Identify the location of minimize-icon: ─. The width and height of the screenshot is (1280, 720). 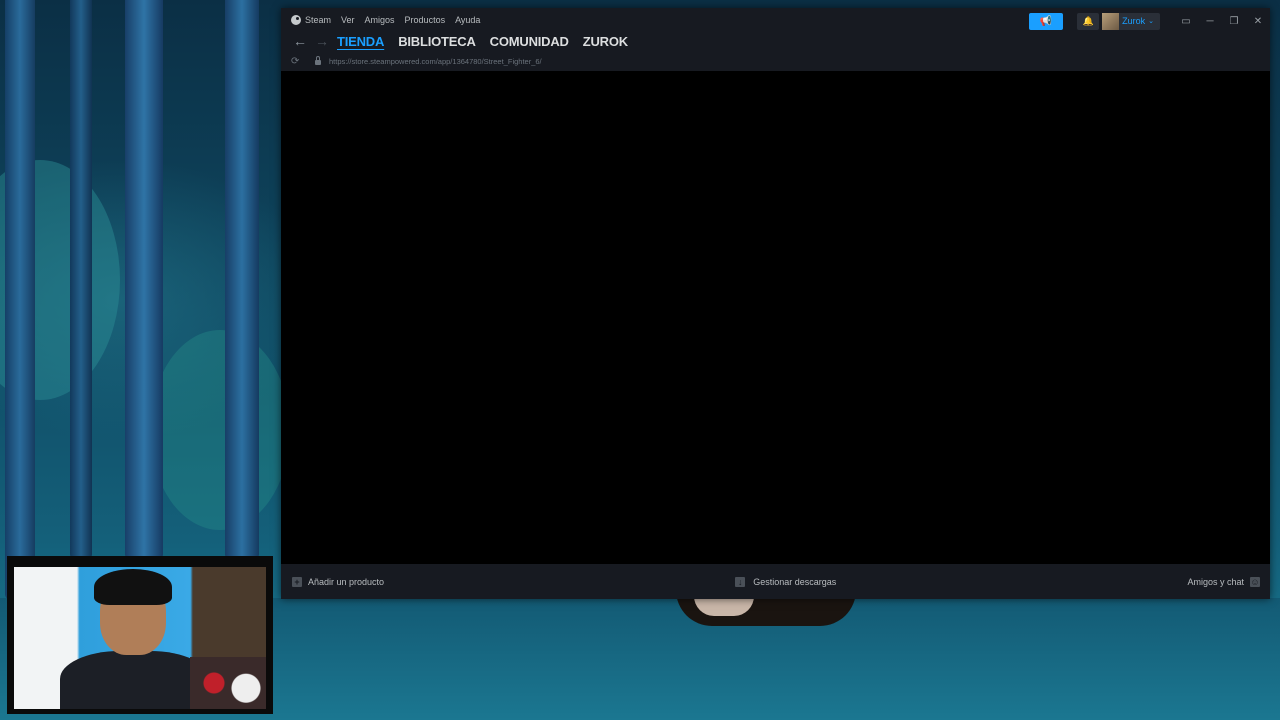
(1210, 21).